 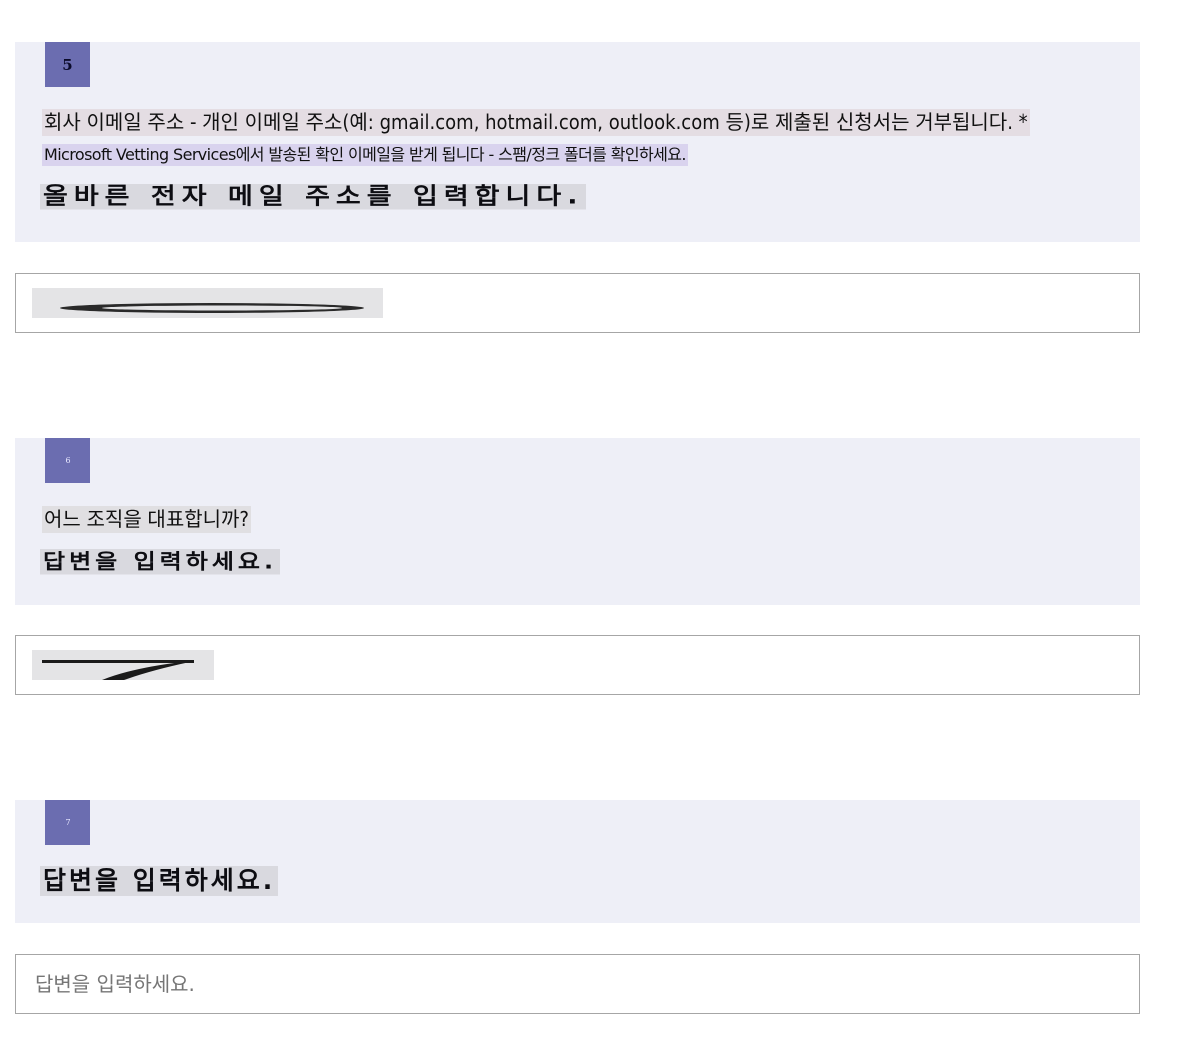 What do you see at coordinates (67, 822) in the screenshot?
I see `question-number-badge: 7` at bounding box center [67, 822].